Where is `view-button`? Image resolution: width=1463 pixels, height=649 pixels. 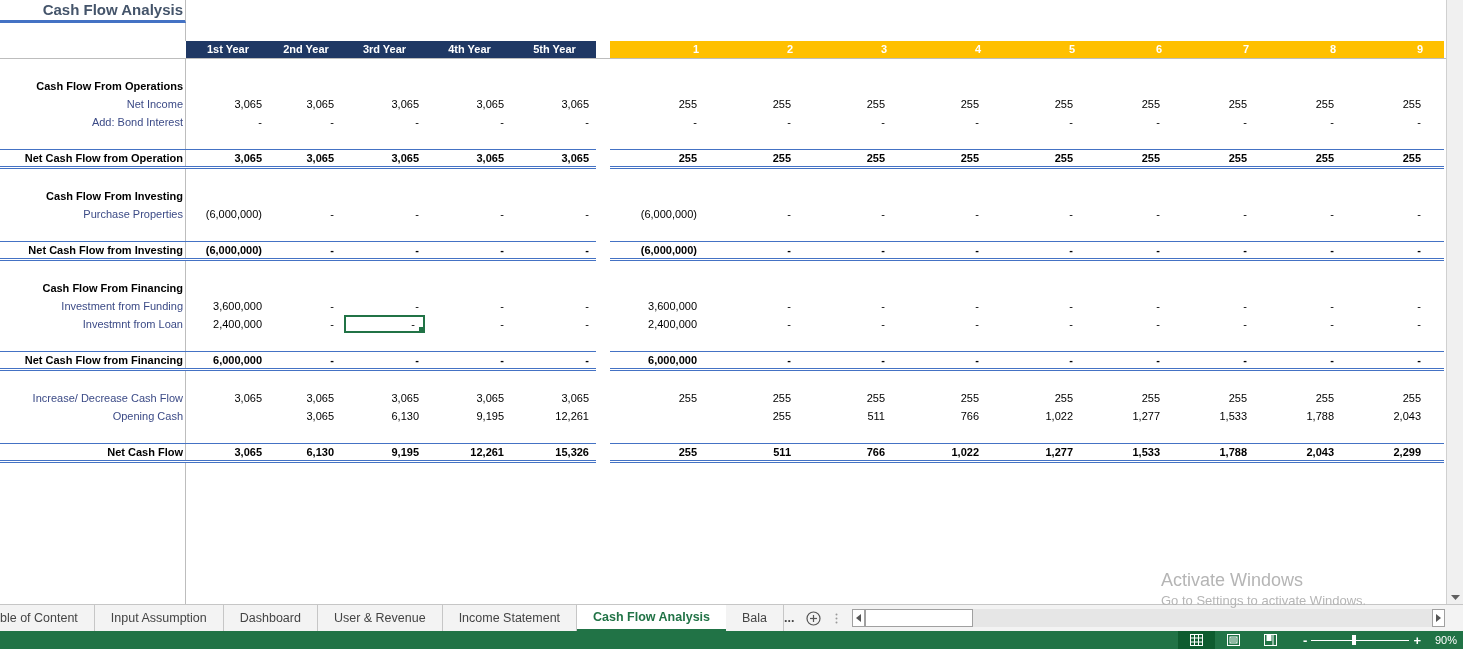 view-button is located at coordinates (1197, 640).